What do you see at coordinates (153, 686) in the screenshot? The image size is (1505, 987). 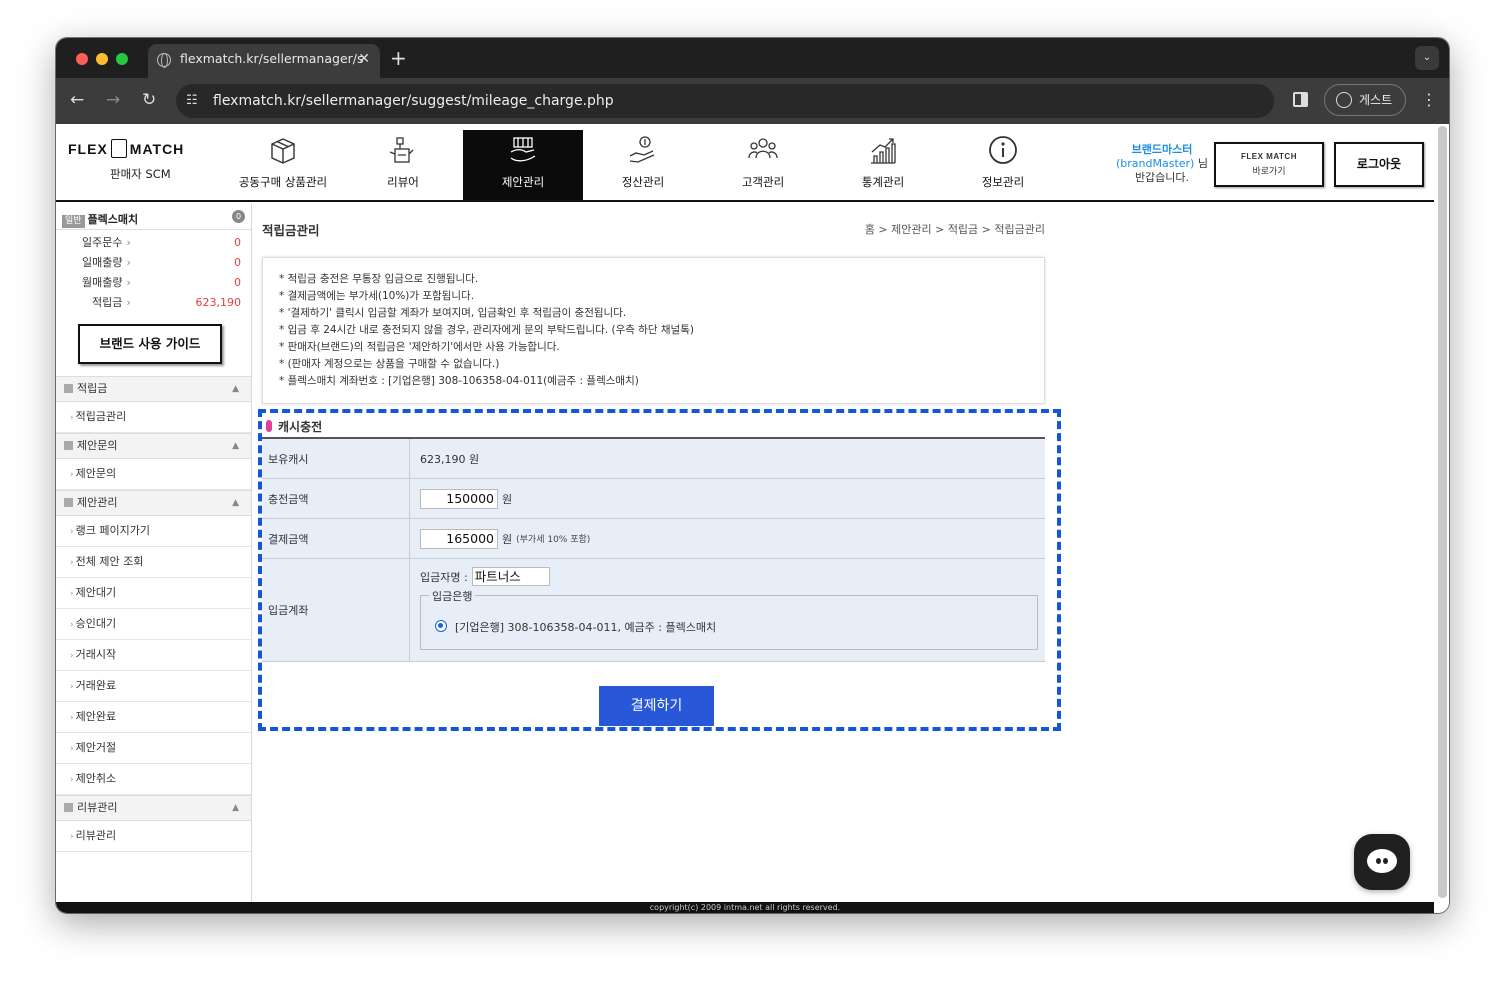 I see `sidebar-item: › 거래완료` at bounding box center [153, 686].